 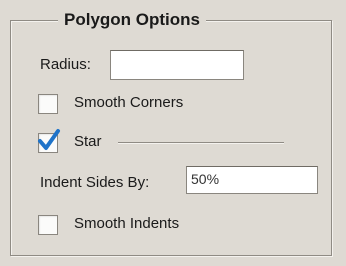 What do you see at coordinates (88, 141) in the screenshot?
I see `star-label: Star` at bounding box center [88, 141].